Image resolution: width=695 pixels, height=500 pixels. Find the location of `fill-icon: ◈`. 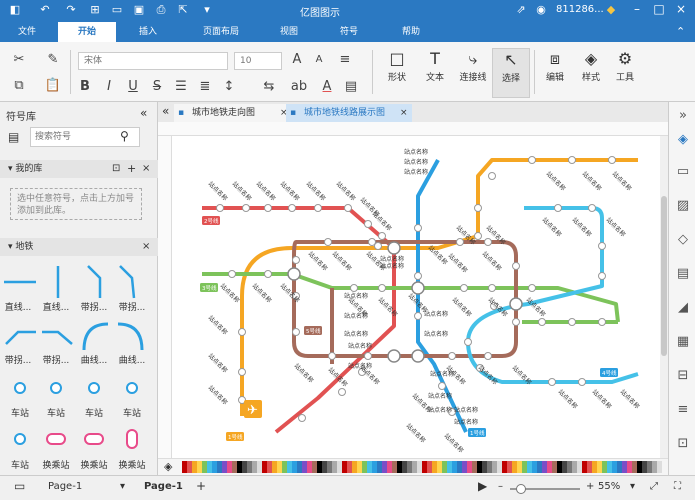

fill-icon: ◈ is located at coordinates (683, 141).